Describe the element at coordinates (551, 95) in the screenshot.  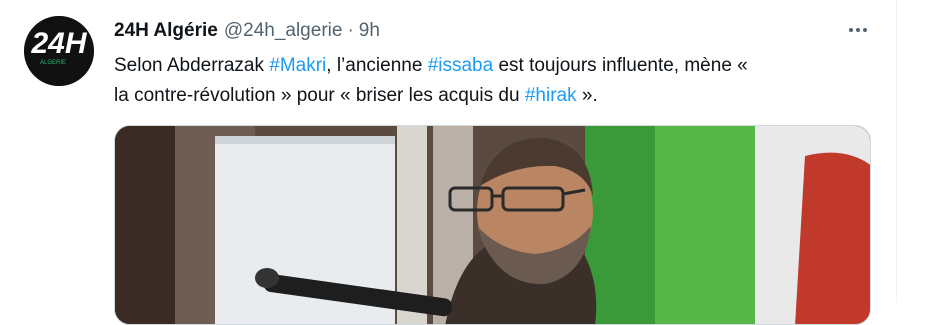
I see `hashtag-hirak: #hirak` at that location.